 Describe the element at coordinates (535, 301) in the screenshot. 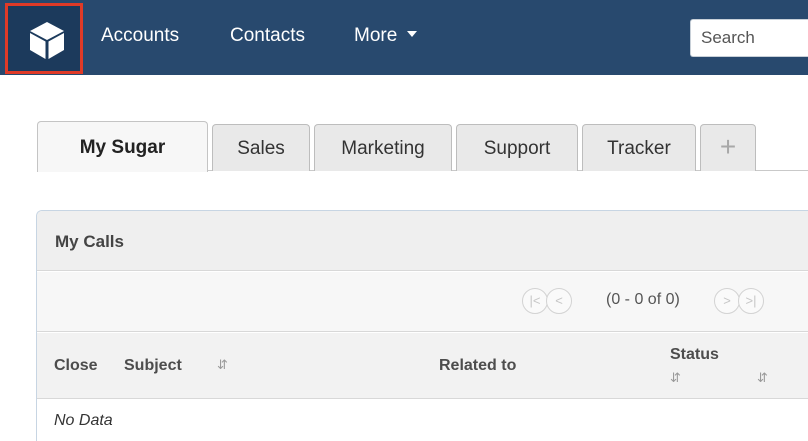

I see `first-page-icon: |<` at that location.